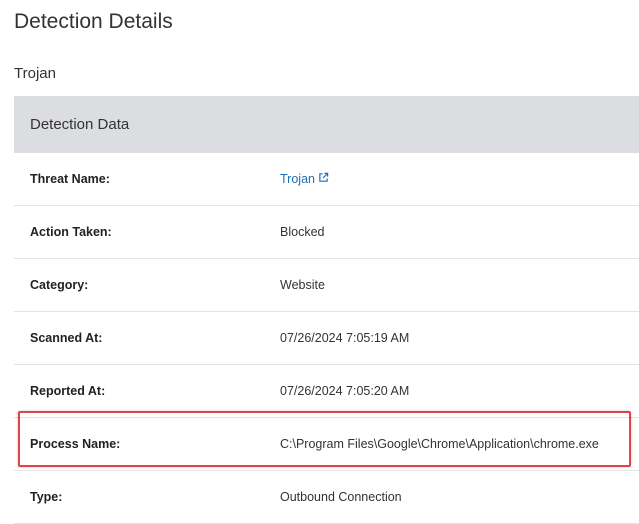 The image size is (639, 524). Describe the element at coordinates (71, 232) in the screenshot. I see `row-label: Action Taken:` at that location.